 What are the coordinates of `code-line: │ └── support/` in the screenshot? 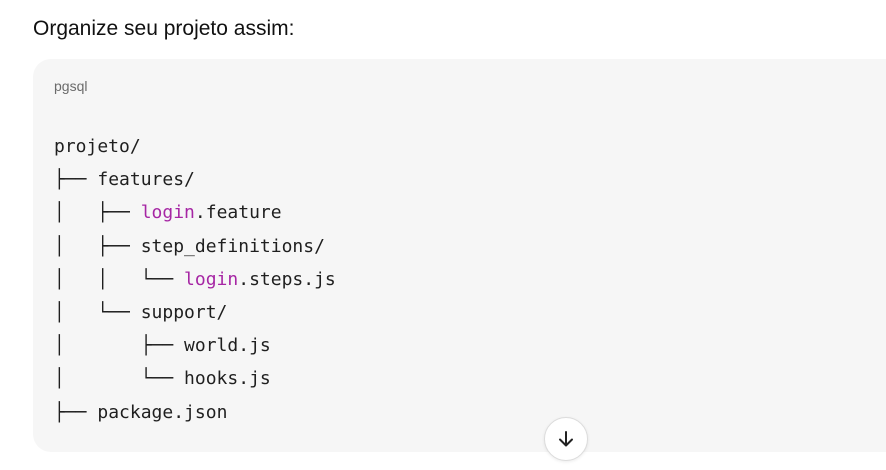 It's located at (195, 312).